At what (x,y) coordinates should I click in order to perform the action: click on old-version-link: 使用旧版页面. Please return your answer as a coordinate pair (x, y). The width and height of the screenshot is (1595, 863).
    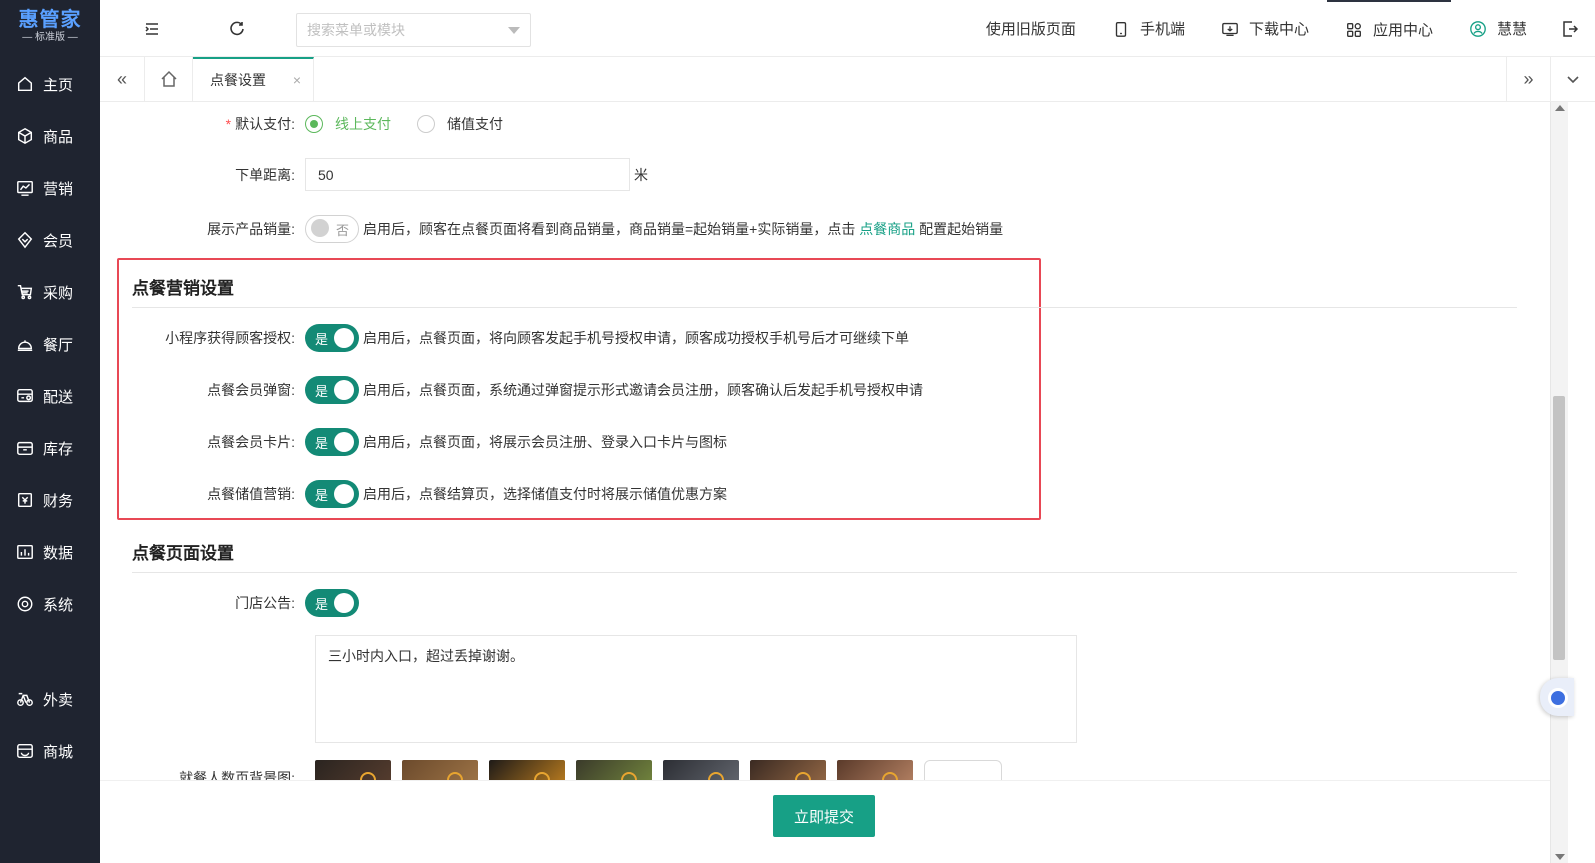
    Looking at the image, I should click on (1031, 28).